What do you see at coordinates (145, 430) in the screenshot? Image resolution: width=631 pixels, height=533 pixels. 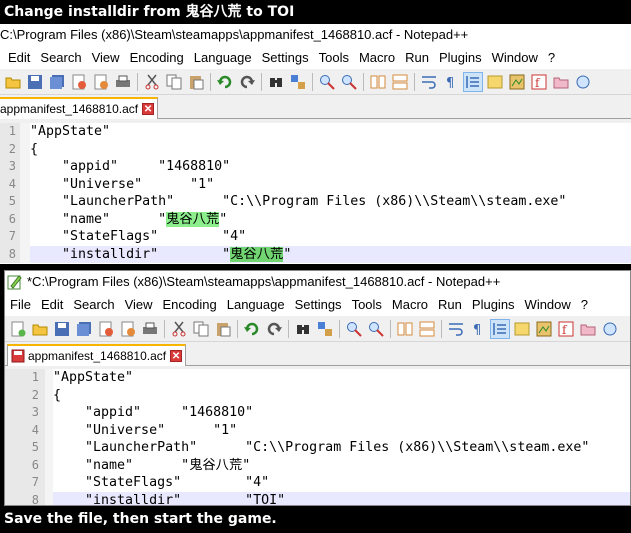 I see `line-text: "Universe" "1"` at bounding box center [145, 430].